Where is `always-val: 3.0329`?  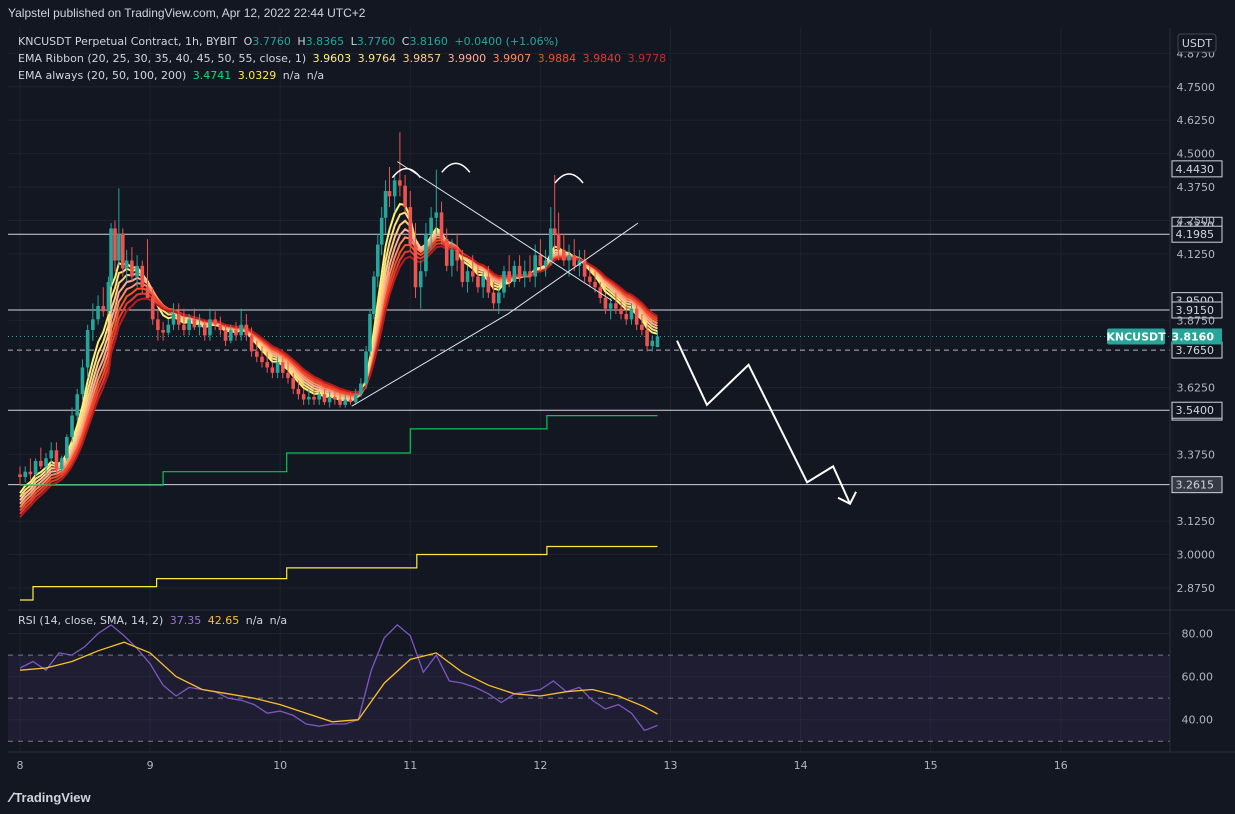
always-val: 3.0329 is located at coordinates (257, 75).